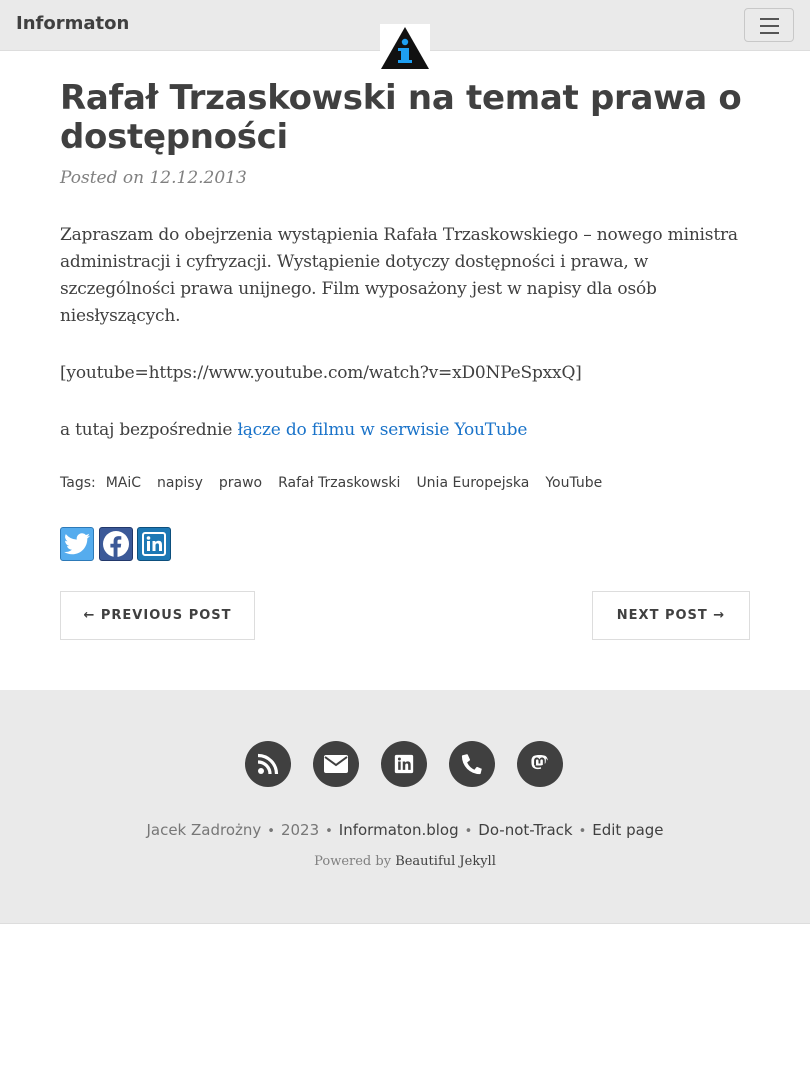 The height and width of the screenshot is (1080, 810). I want to click on email-link, so click(336, 764).